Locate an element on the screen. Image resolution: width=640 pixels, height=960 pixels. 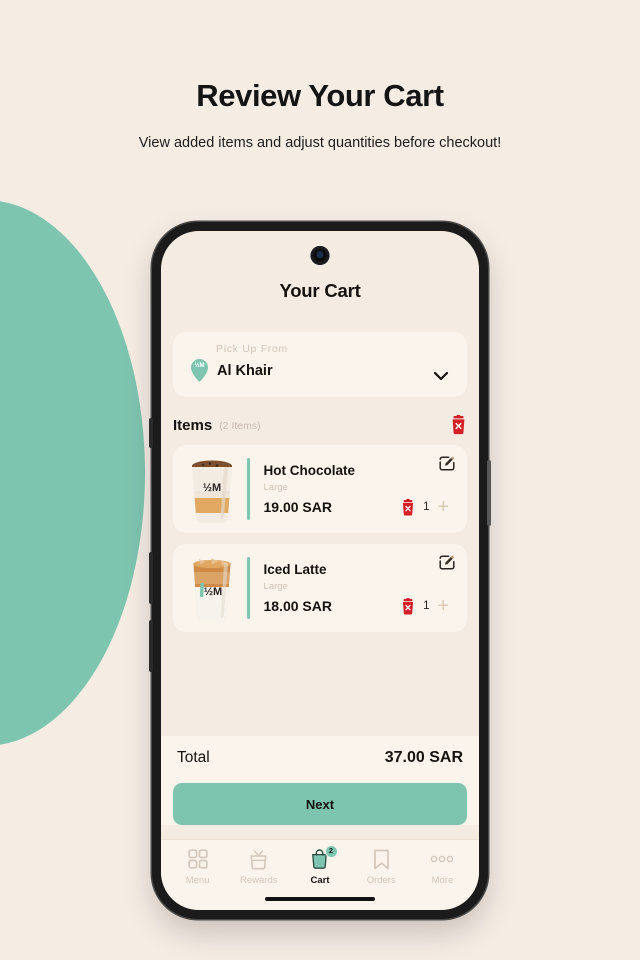
ellipsis-icon is located at coordinates (442, 859).